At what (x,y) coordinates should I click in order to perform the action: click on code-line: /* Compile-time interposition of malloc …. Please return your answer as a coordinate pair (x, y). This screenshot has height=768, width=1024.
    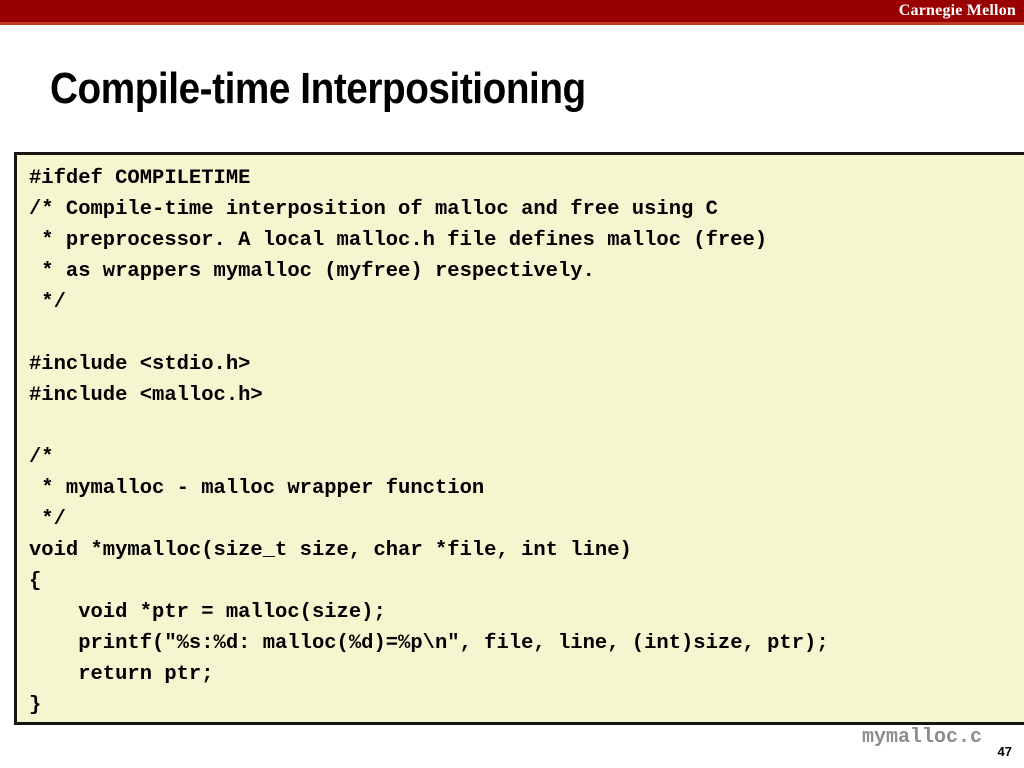
    Looking at the image, I should click on (373, 209).